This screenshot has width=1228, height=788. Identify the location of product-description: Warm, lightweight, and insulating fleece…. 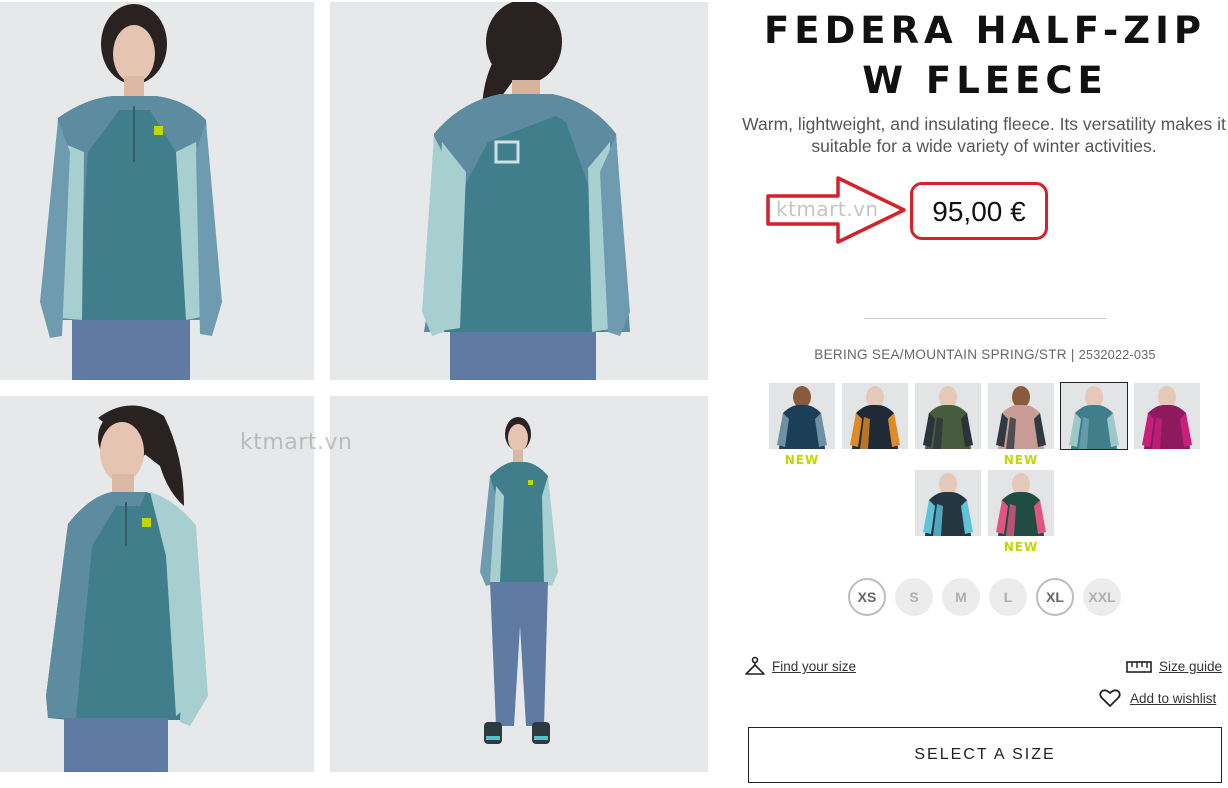
(984, 135).